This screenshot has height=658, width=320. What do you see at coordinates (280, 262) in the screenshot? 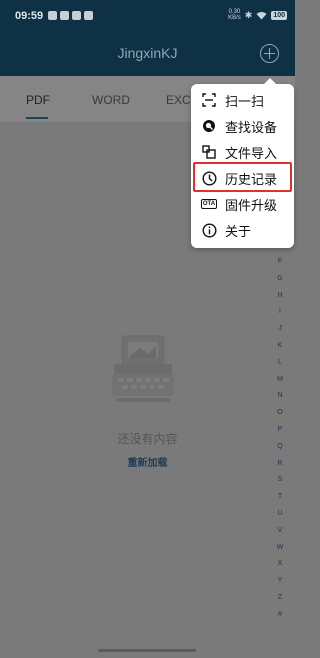
I see `alphabet-index-letter: F` at bounding box center [280, 262].